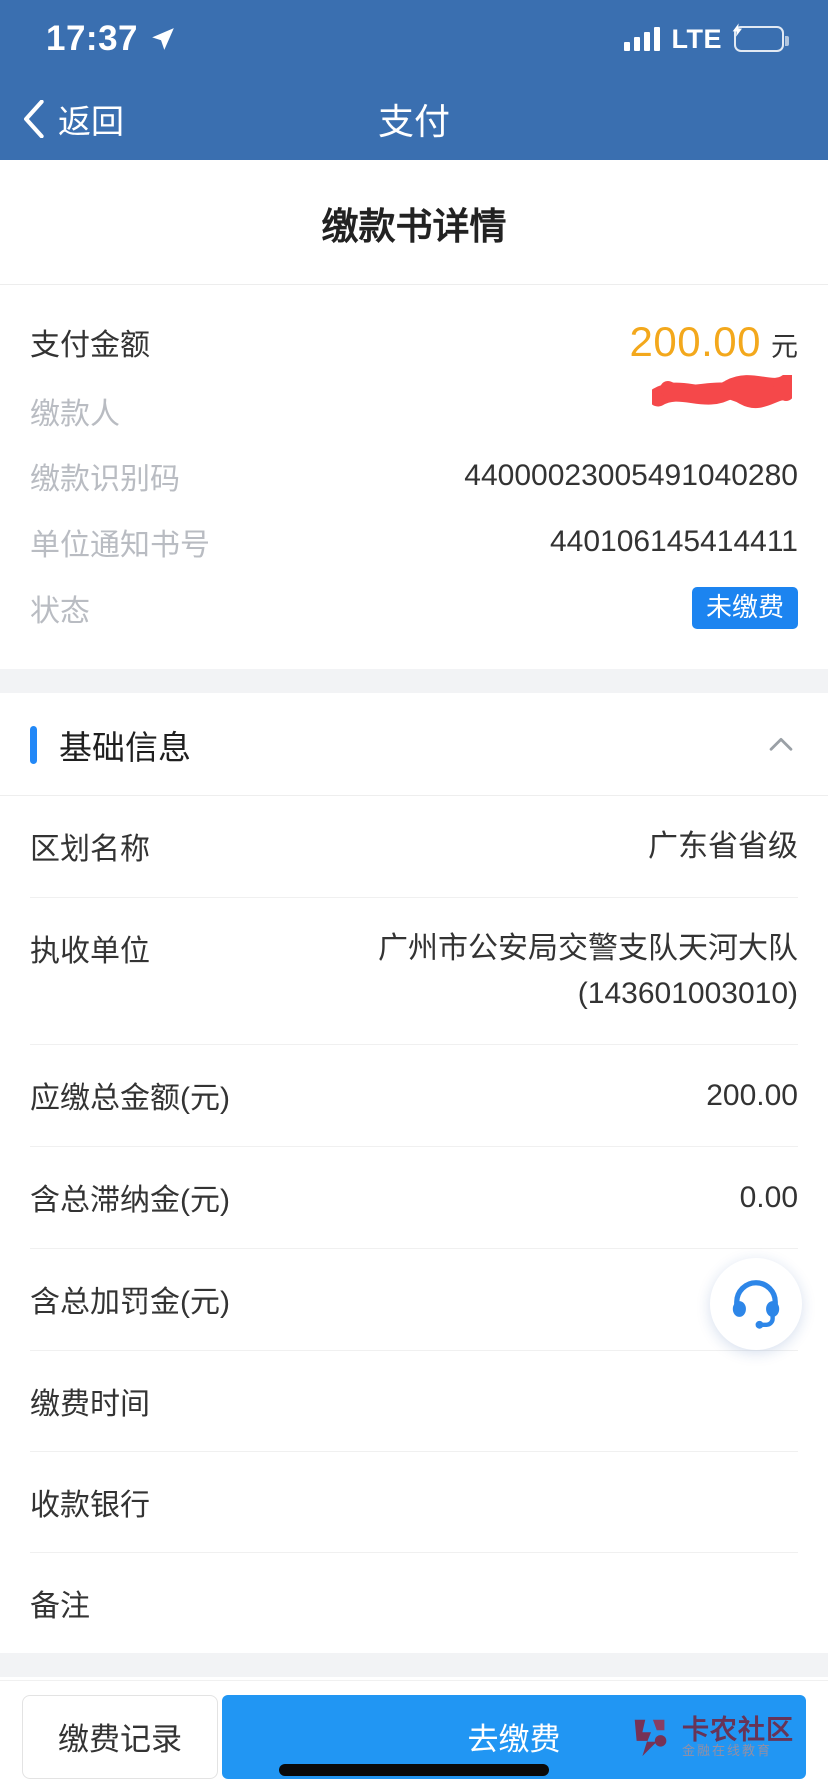  What do you see at coordinates (105, 479) in the screenshot?
I see `payer-code-label: 缴款识别码` at bounding box center [105, 479].